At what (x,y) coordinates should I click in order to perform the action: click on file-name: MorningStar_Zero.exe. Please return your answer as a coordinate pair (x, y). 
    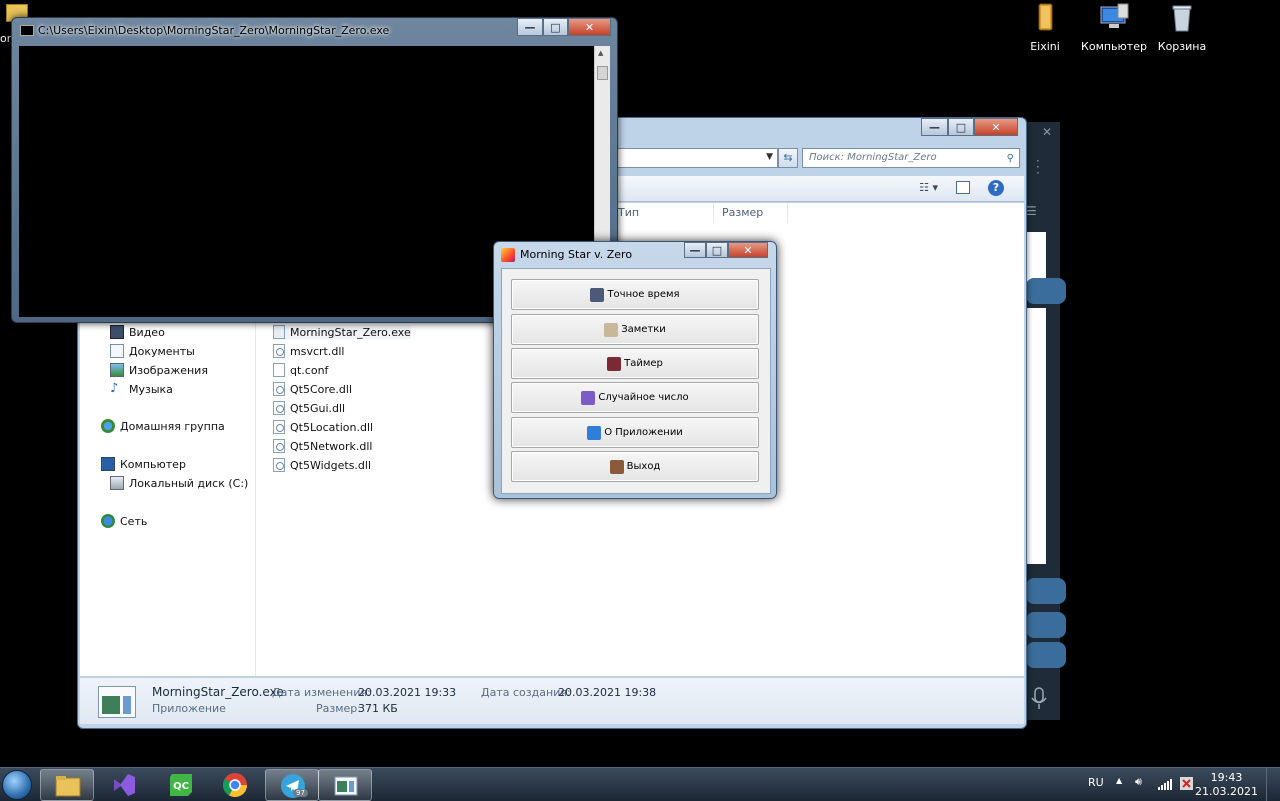
    Looking at the image, I should click on (350, 332).